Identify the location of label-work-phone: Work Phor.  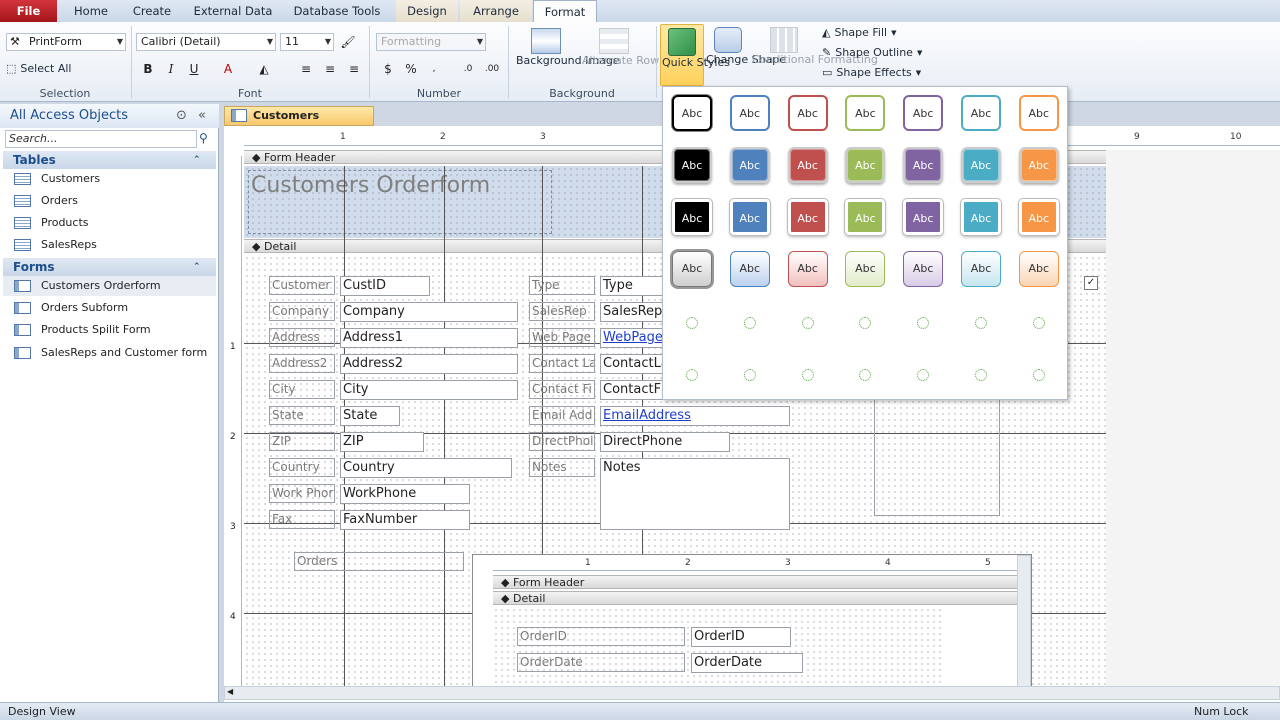
(302, 493).